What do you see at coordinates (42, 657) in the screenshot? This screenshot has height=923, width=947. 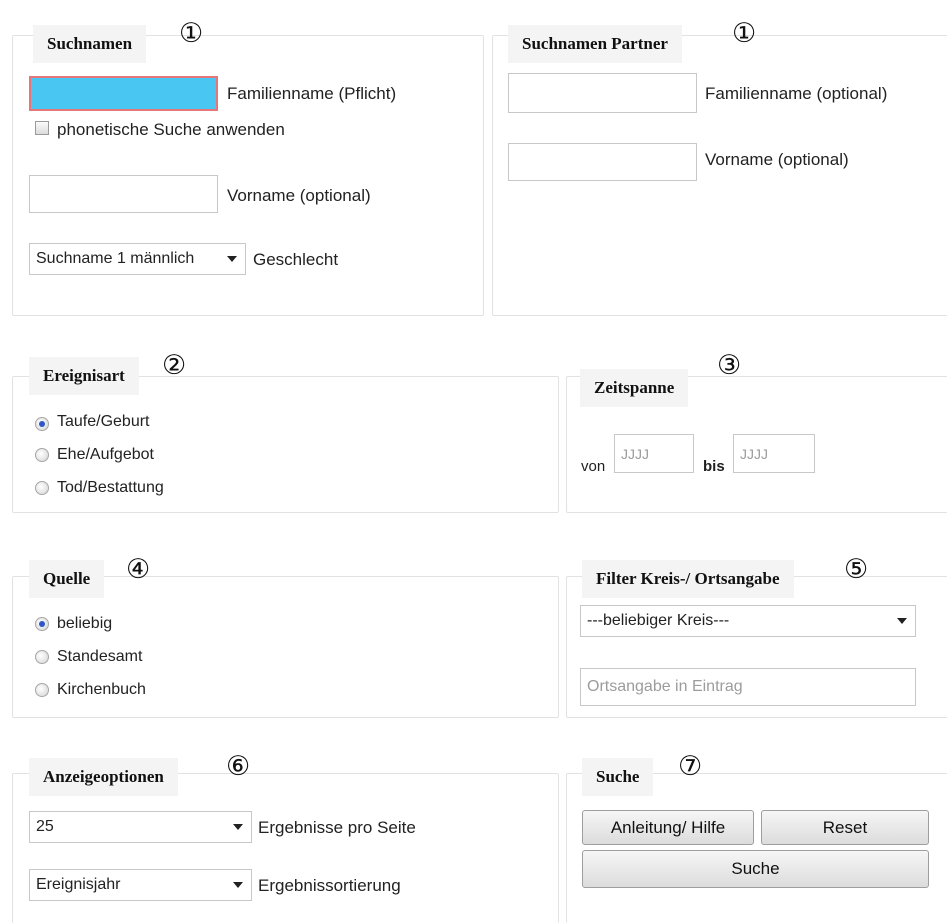 I see `source-radio-registry` at bounding box center [42, 657].